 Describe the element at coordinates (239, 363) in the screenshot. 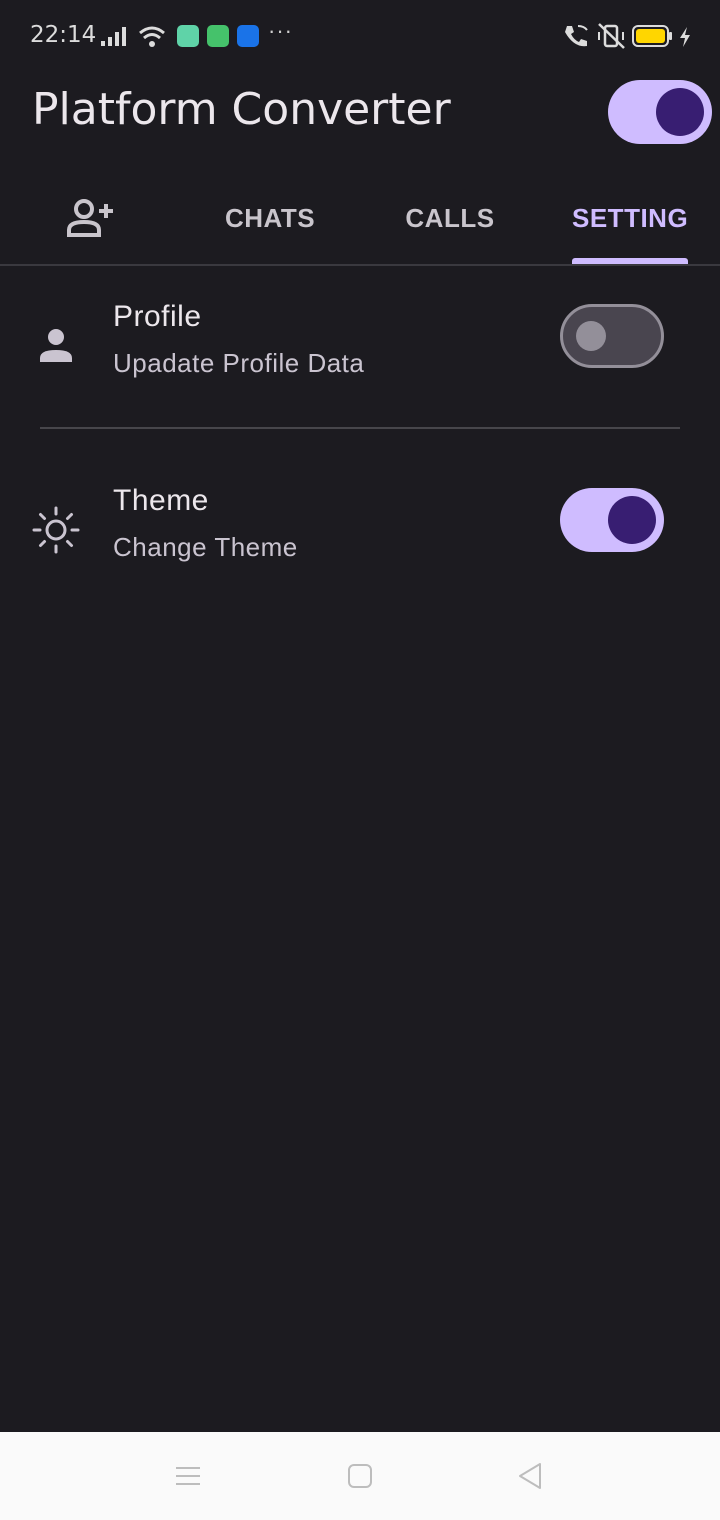

I see `row-subtitle: Upadate Profile Data` at that location.